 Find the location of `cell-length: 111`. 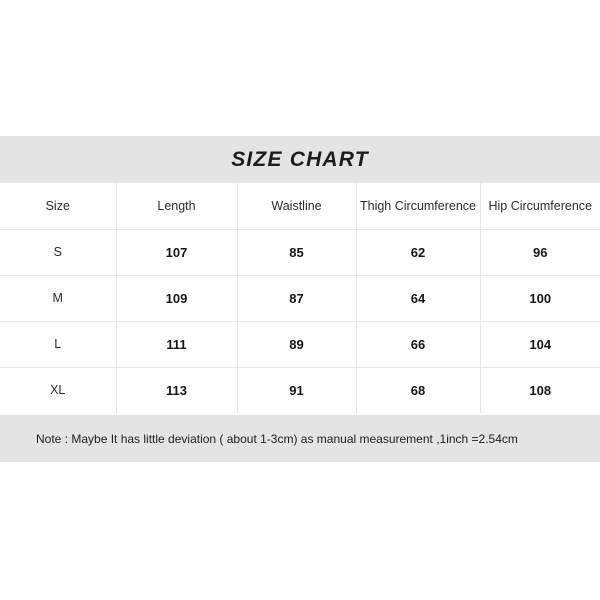

cell-length: 111 is located at coordinates (177, 344).